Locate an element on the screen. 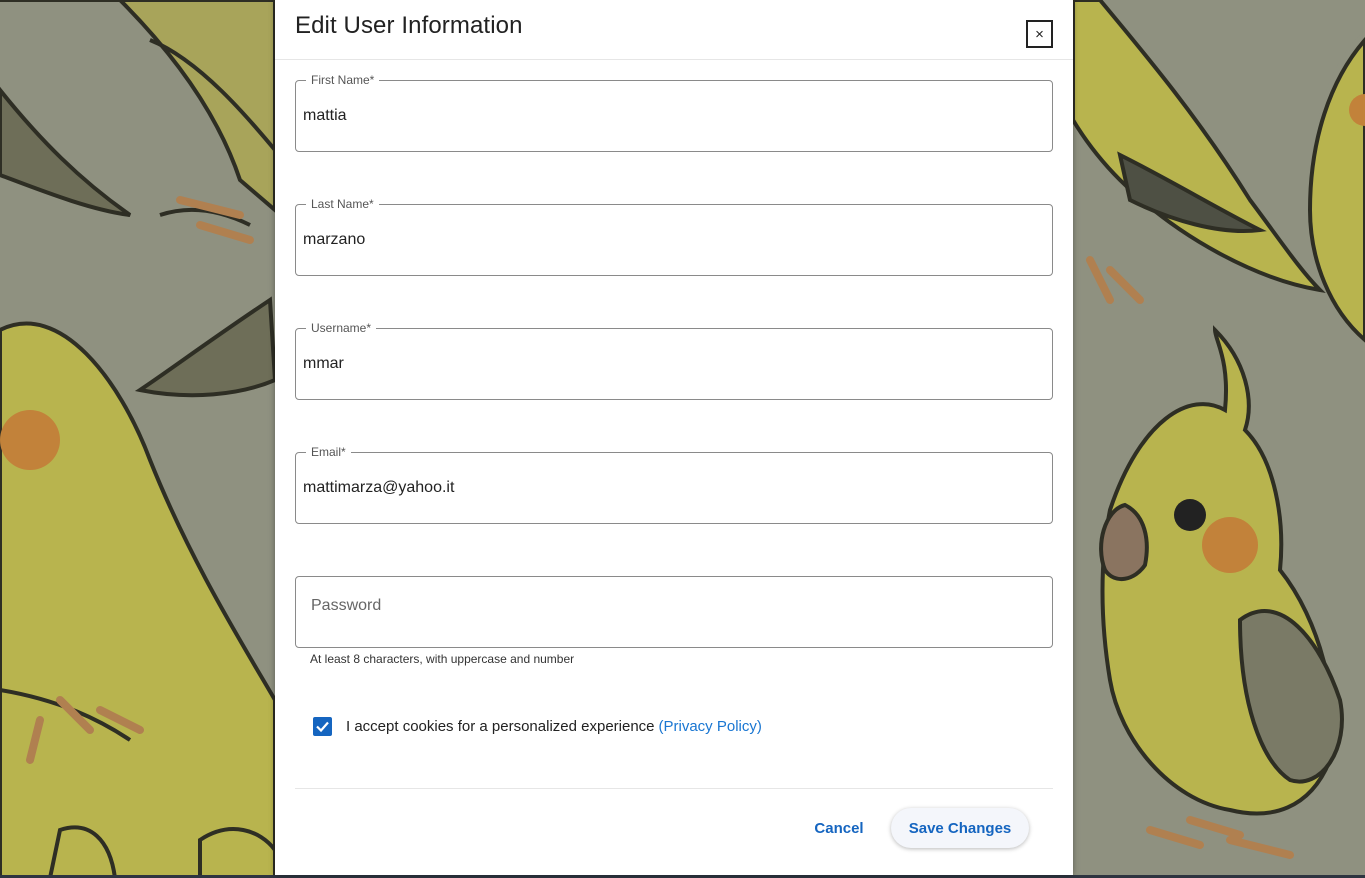  cookie-consent-checkbox is located at coordinates (322, 726).